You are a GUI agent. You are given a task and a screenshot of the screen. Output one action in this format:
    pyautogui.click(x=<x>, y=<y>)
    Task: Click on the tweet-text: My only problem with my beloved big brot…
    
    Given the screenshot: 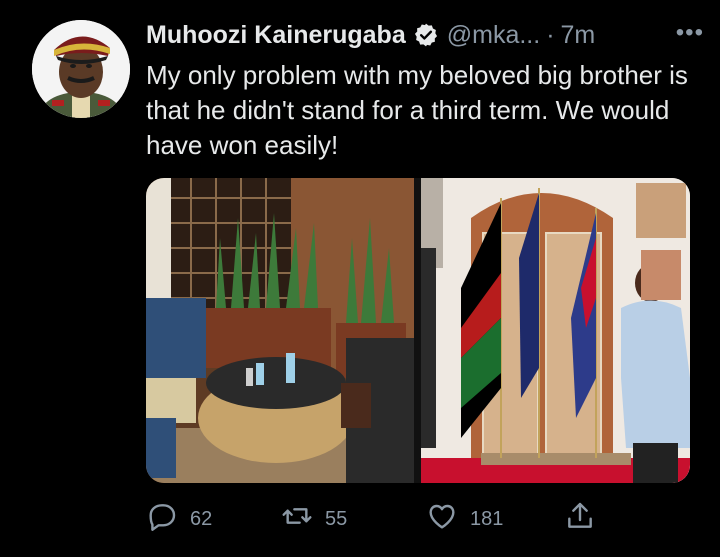 What is the action you would take?
    pyautogui.click(x=417, y=110)
    